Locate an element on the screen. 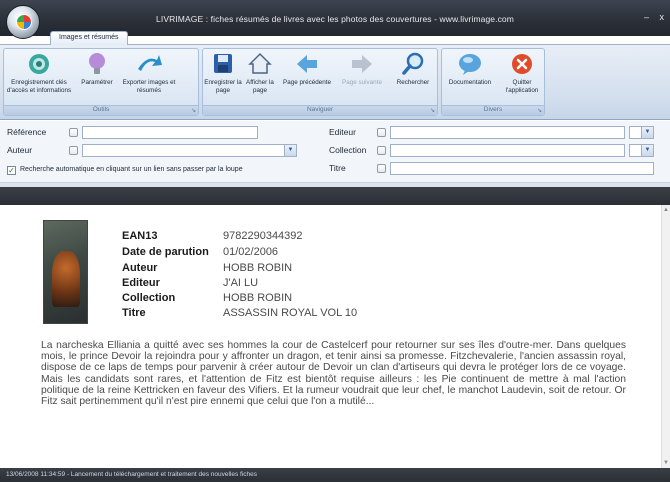  enregistrer-page-button: Enregistrer la page is located at coordinates (223, 73).